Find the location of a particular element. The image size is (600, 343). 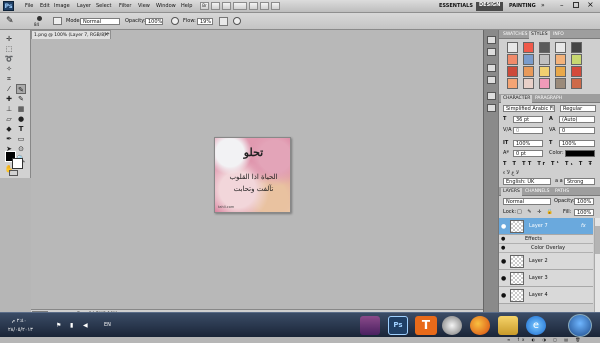

minibridge-button is located at coordinates (215, 6).